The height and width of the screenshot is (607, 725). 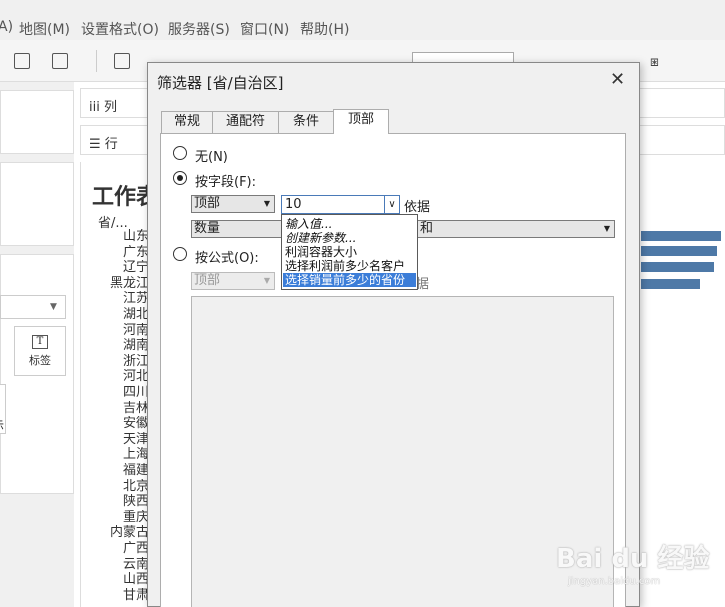 What do you see at coordinates (654, 62) in the screenshot?
I see `share-icon: ⧆` at bounding box center [654, 62].